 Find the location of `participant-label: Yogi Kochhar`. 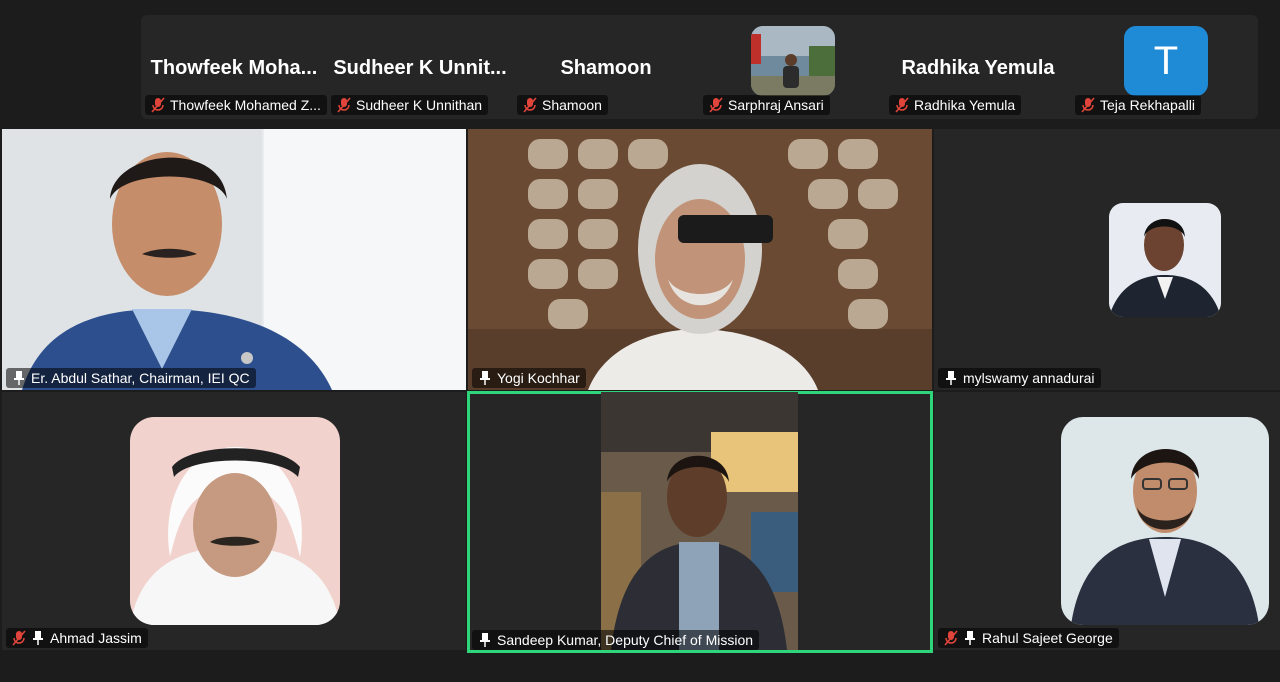

participant-label: Yogi Kochhar is located at coordinates (529, 378).